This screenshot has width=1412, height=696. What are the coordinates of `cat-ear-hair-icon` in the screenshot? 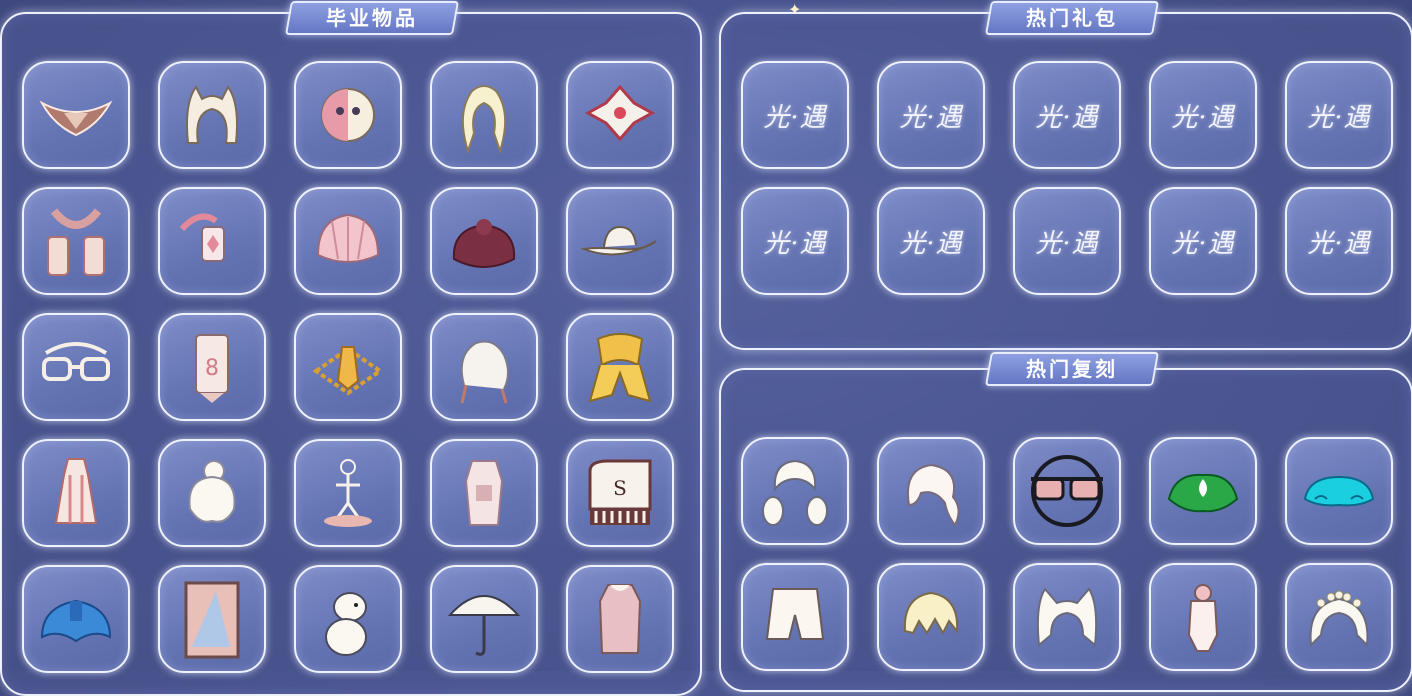 It's located at (1067, 617).